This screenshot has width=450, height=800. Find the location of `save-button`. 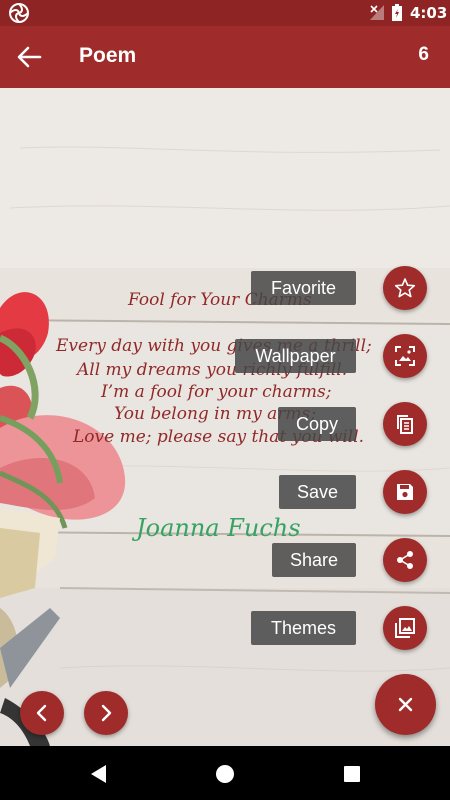

save-button is located at coordinates (405, 492).